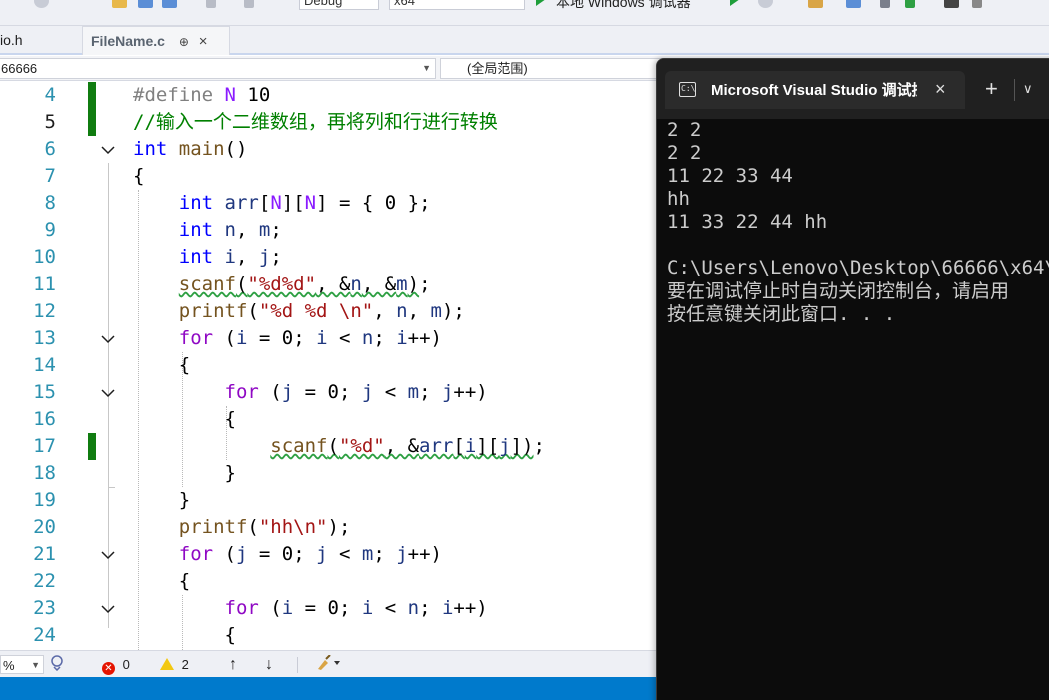 This screenshot has width=1049, height=700. What do you see at coordinates (203, 41) in the screenshot?
I see `close-tab-icon: ×` at bounding box center [203, 41].